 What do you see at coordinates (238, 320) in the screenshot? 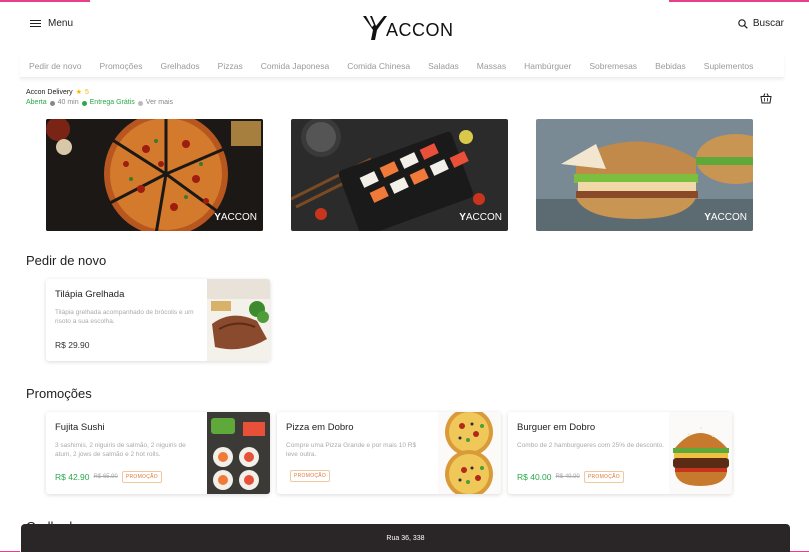
I see `tilapia-image` at bounding box center [238, 320].